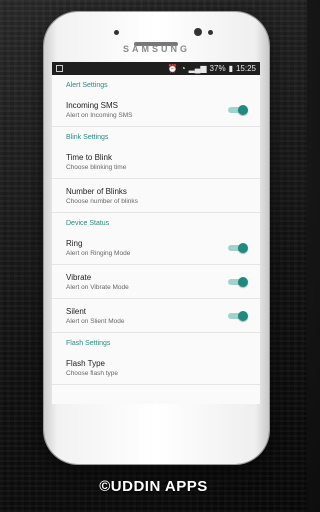 Image resolution: width=320 pixels, height=512 pixels. What do you see at coordinates (153, 486) in the screenshot?
I see `credit-text: ©UDDIN APPS` at bounding box center [153, 486].